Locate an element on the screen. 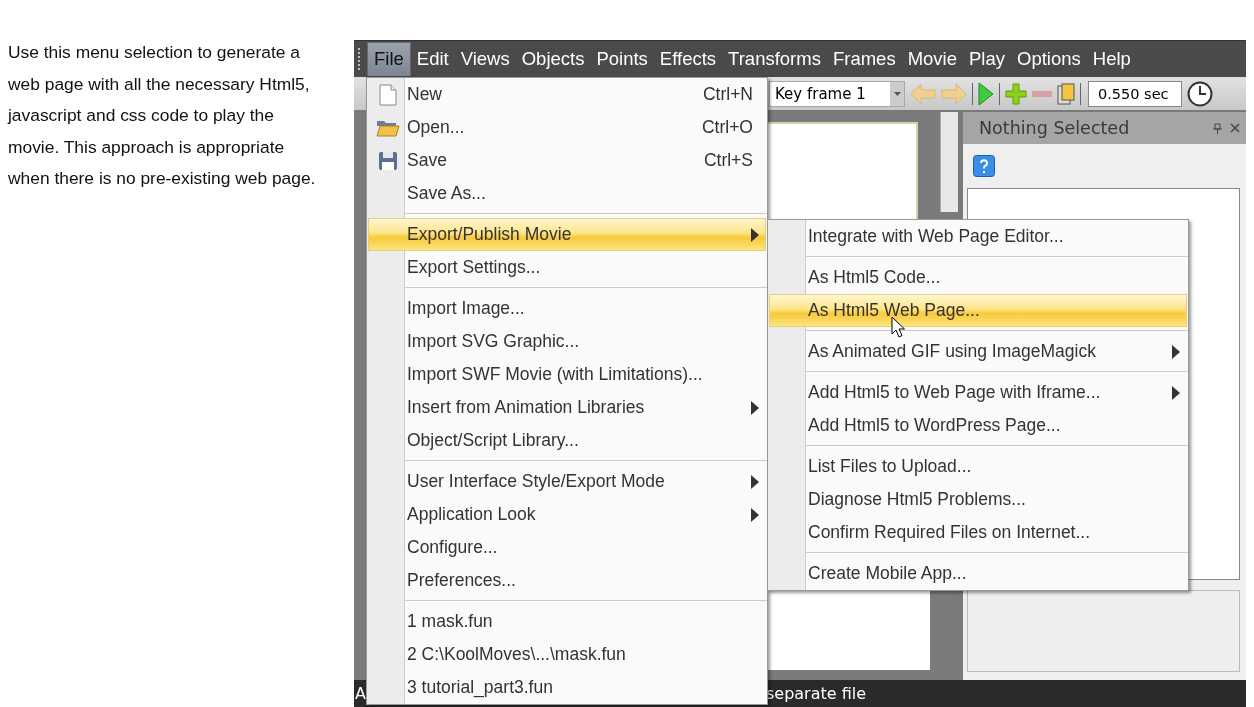  blank-page-icon is located at coordinates (387, 94).